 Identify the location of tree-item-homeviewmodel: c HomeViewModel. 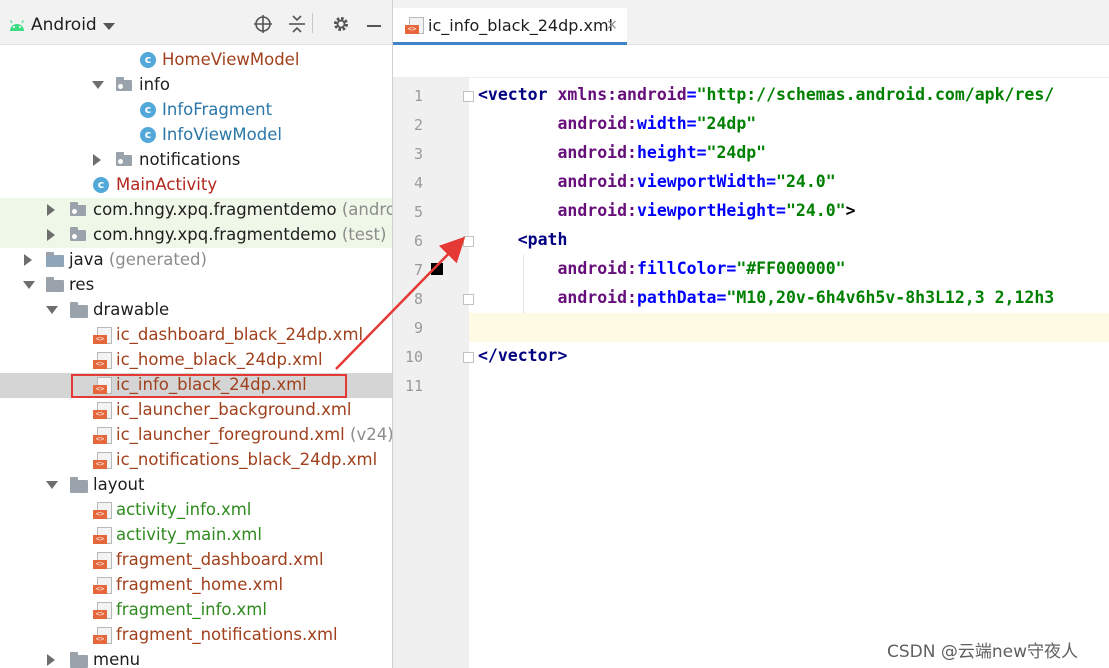
(196, 60).